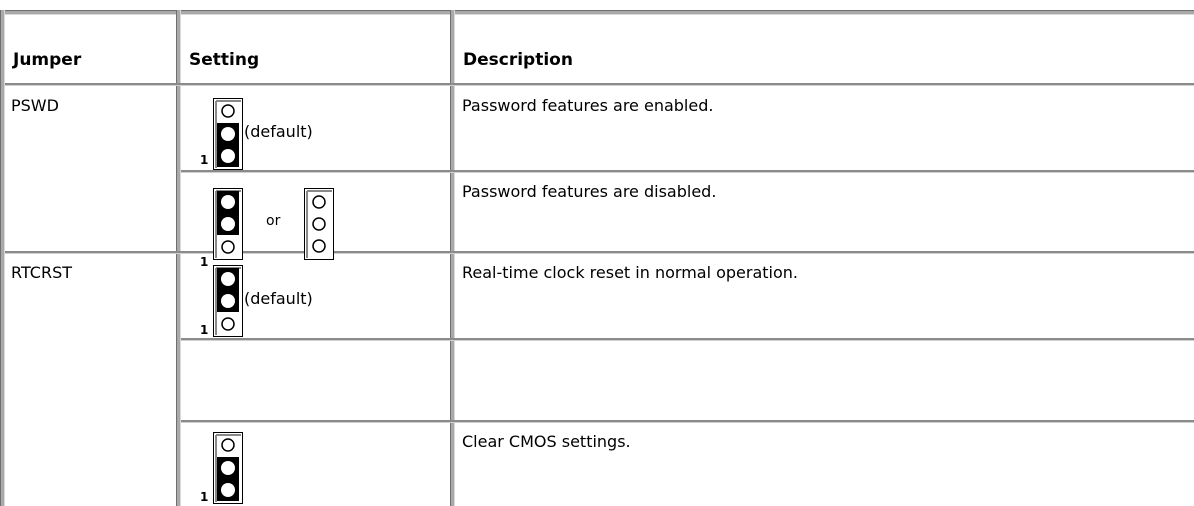 The image size is (1194, 506). What do you see at coordinates (319, 224) in the screenshot?
I see `jumper-no-jumper-icon` at bounding box center [319, 224].